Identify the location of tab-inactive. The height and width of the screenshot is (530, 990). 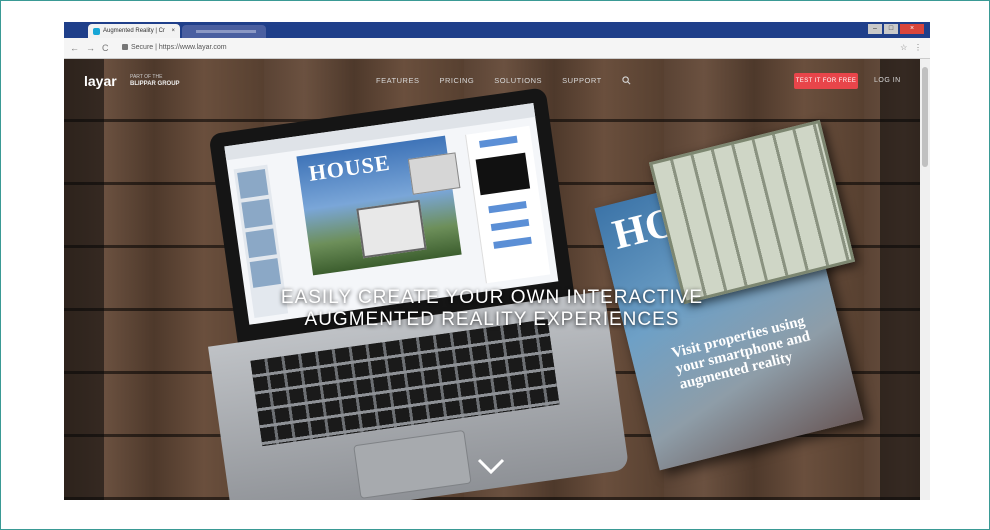
(224, 31).